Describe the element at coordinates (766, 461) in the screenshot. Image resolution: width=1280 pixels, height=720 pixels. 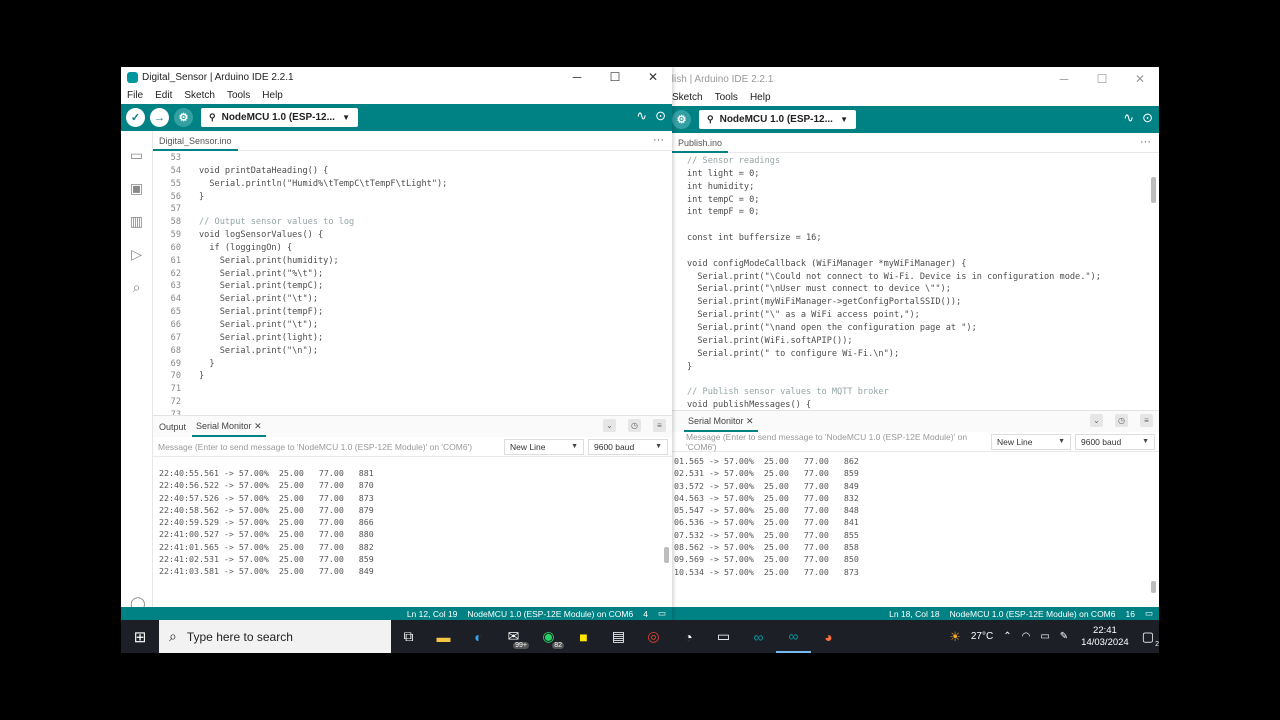
I see `serial-line: 01.565 -> 57.00% 25.00 77.00 862` at that location.